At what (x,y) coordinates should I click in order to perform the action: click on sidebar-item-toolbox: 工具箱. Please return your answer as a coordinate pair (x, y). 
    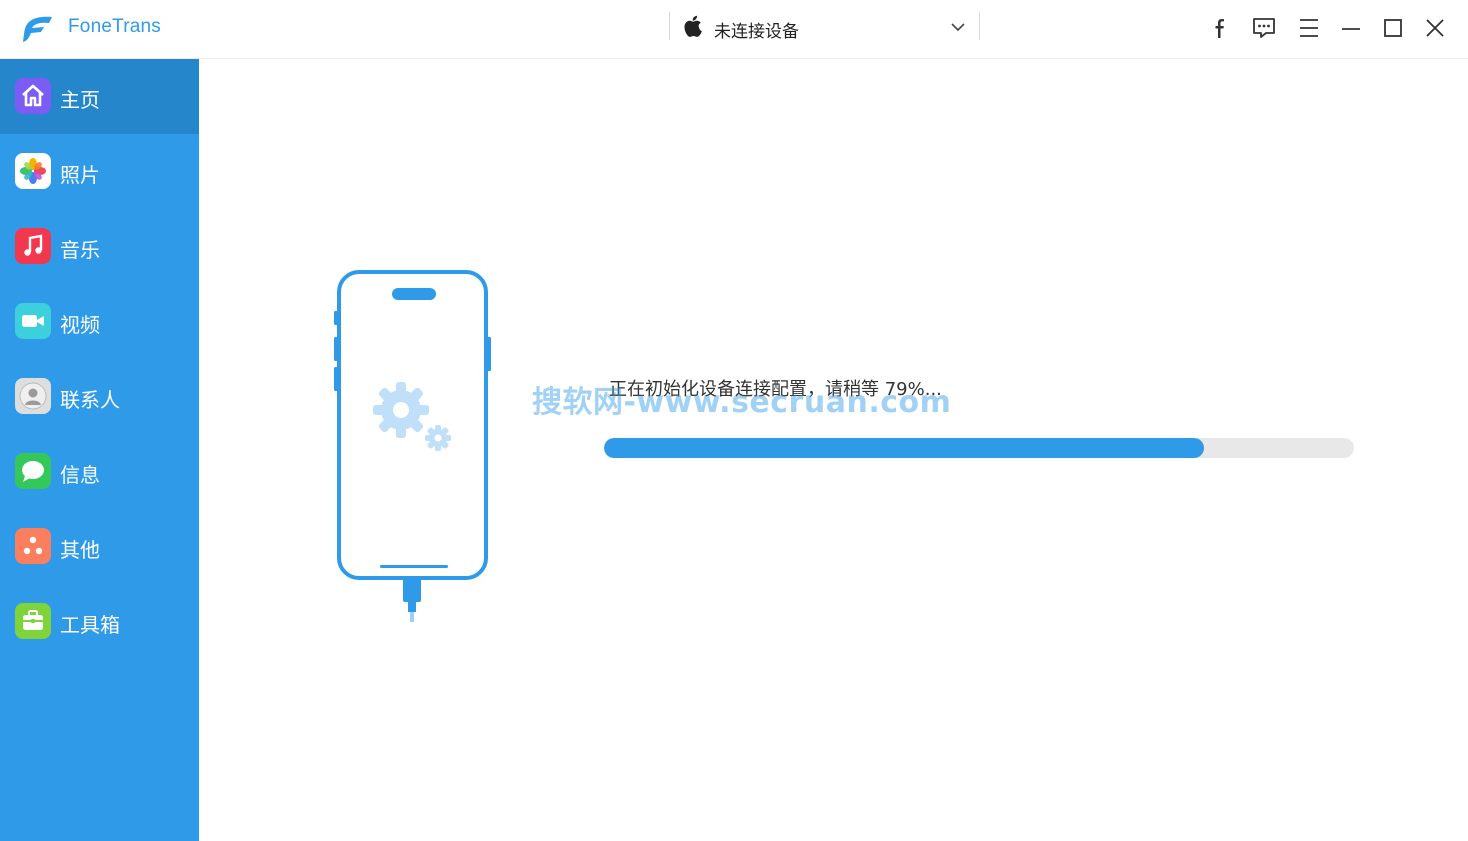
    Looking at the image, I should click on (99, 621).